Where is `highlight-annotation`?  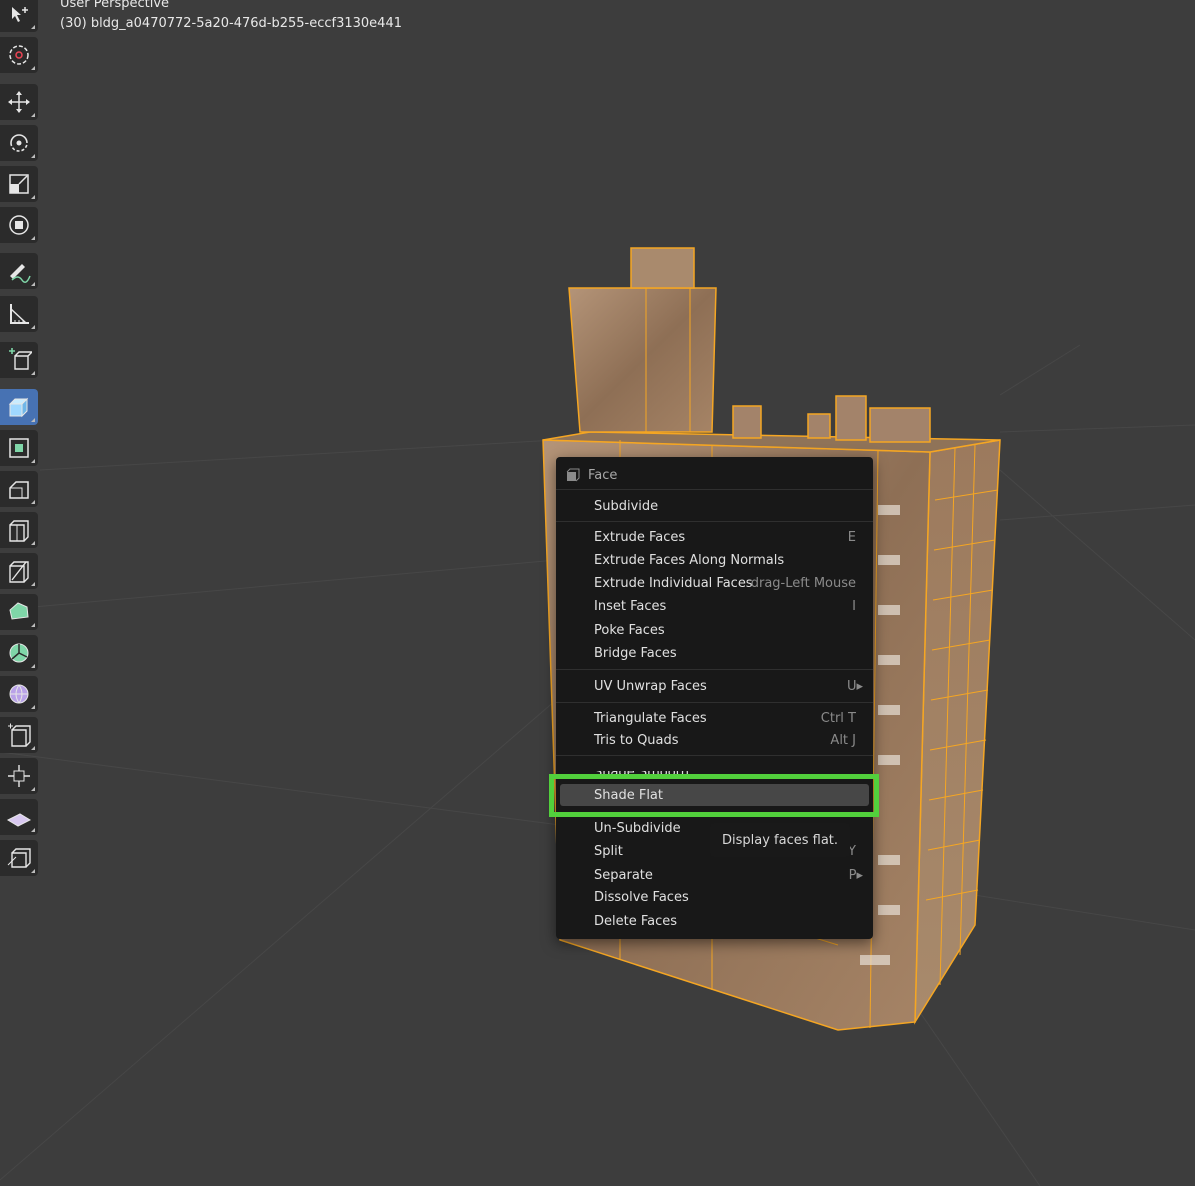 highlight-annotation is located at coordinates (714, 795).